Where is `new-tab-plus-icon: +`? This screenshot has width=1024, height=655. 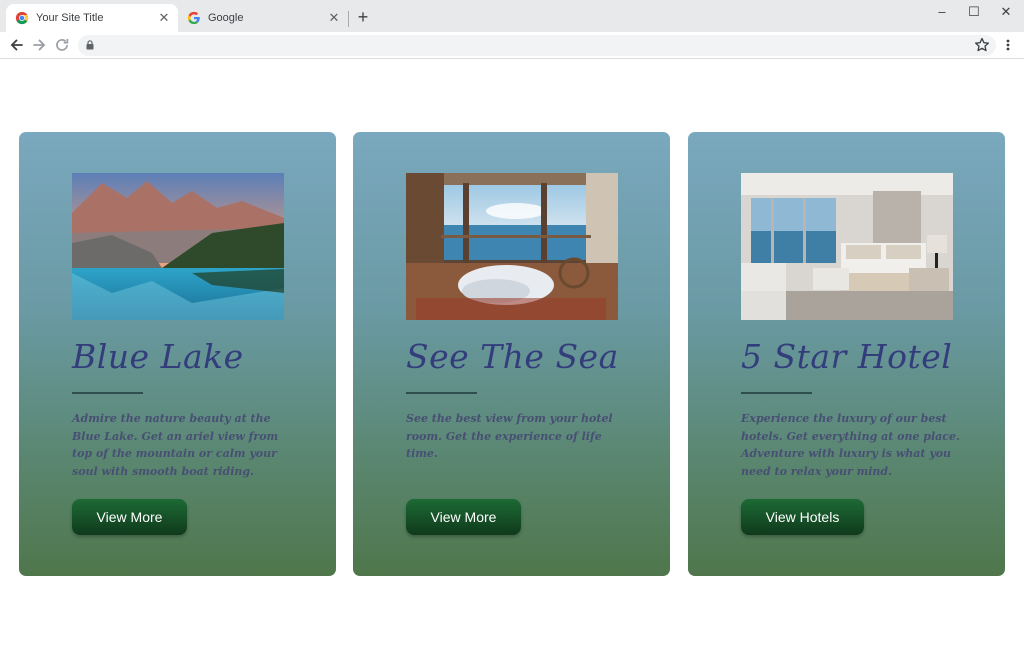 new-tab-plus-icon: + is located at coordinates (363, 17).